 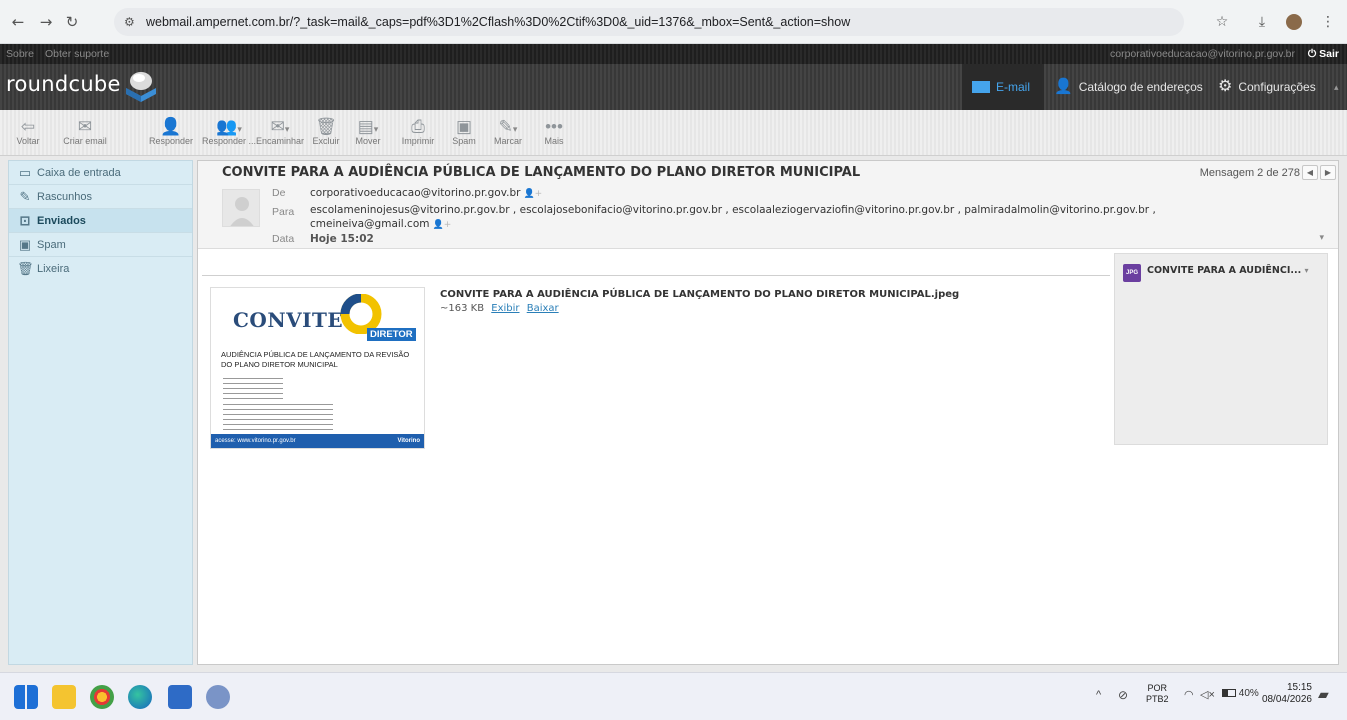 What do you see at coordinates (1140, 87) in the screenshot?
I see `nav-contacts-label: Catálogo de endereços` at bounding box center [1140, 87].